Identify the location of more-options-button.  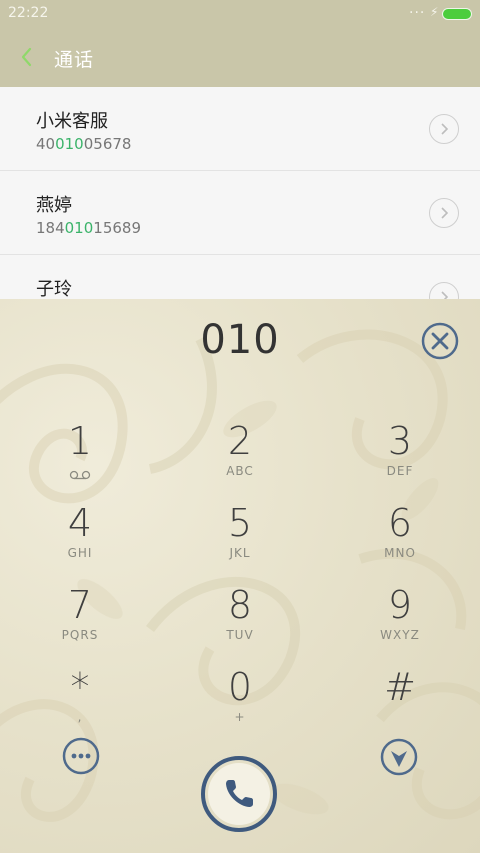
(81, 756).